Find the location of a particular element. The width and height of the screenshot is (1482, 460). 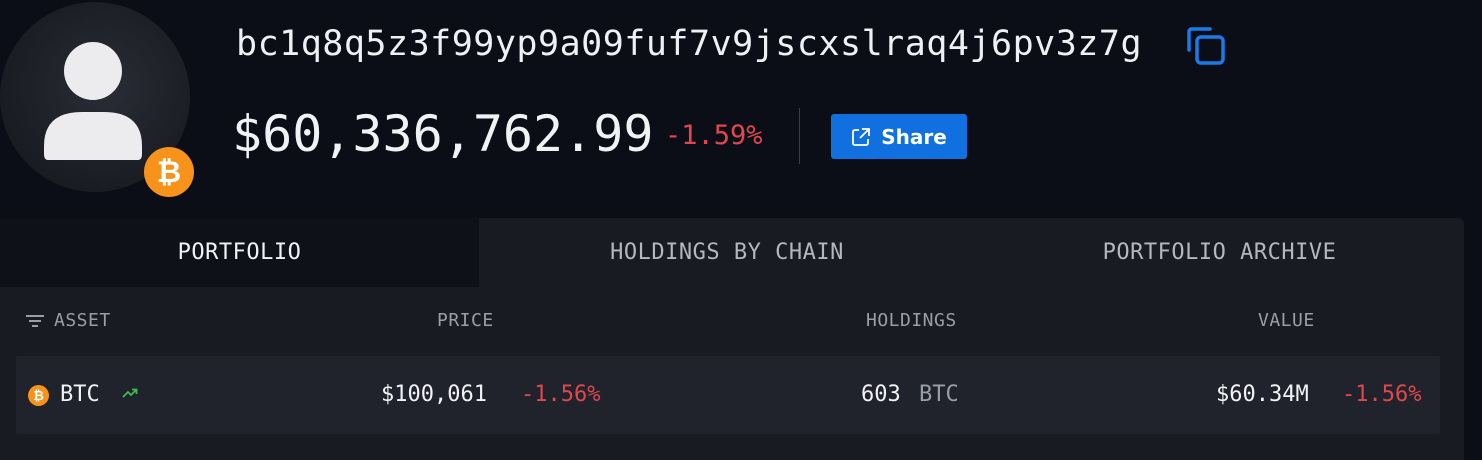

asset-price: $100,061 is located at coordinates (434, 394).